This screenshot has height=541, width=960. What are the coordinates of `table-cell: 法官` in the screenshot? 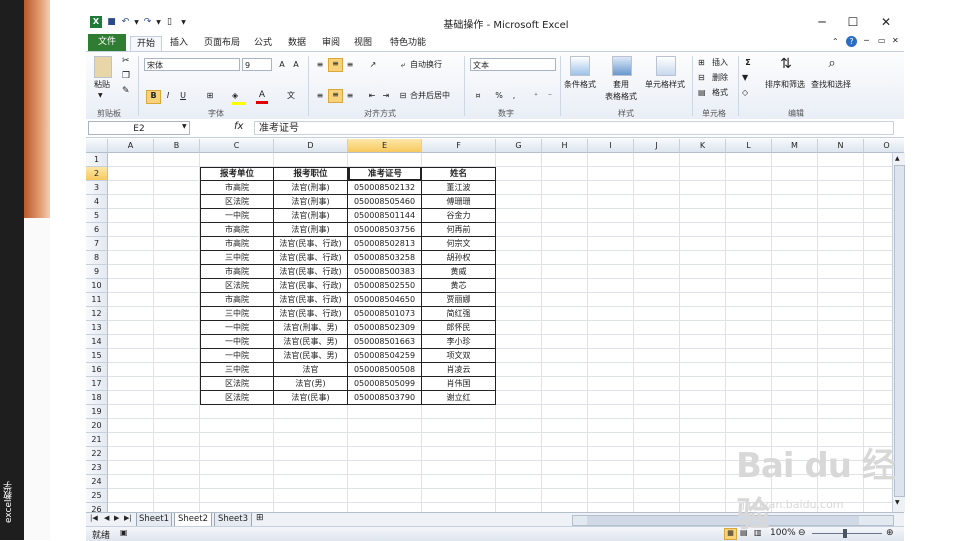 It's located at (311, 370).